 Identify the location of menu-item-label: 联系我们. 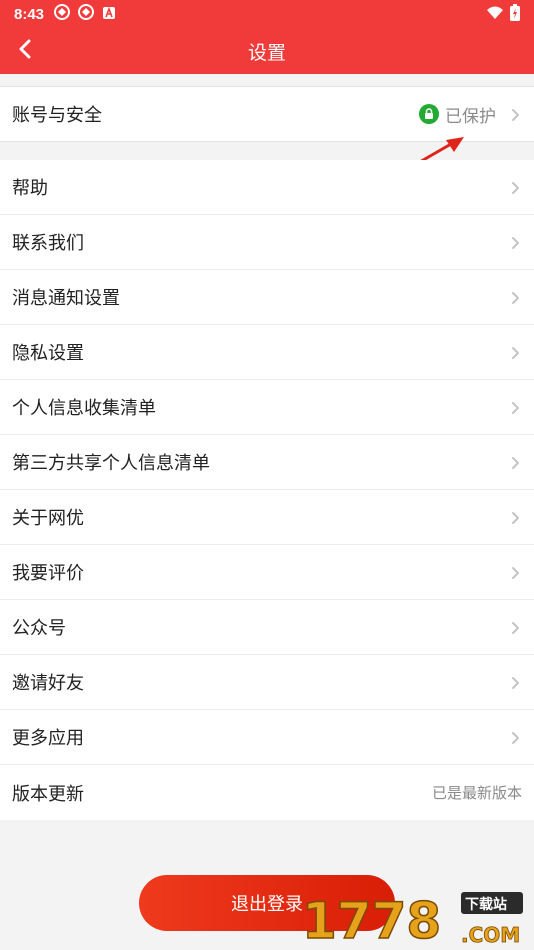
(48, 243).